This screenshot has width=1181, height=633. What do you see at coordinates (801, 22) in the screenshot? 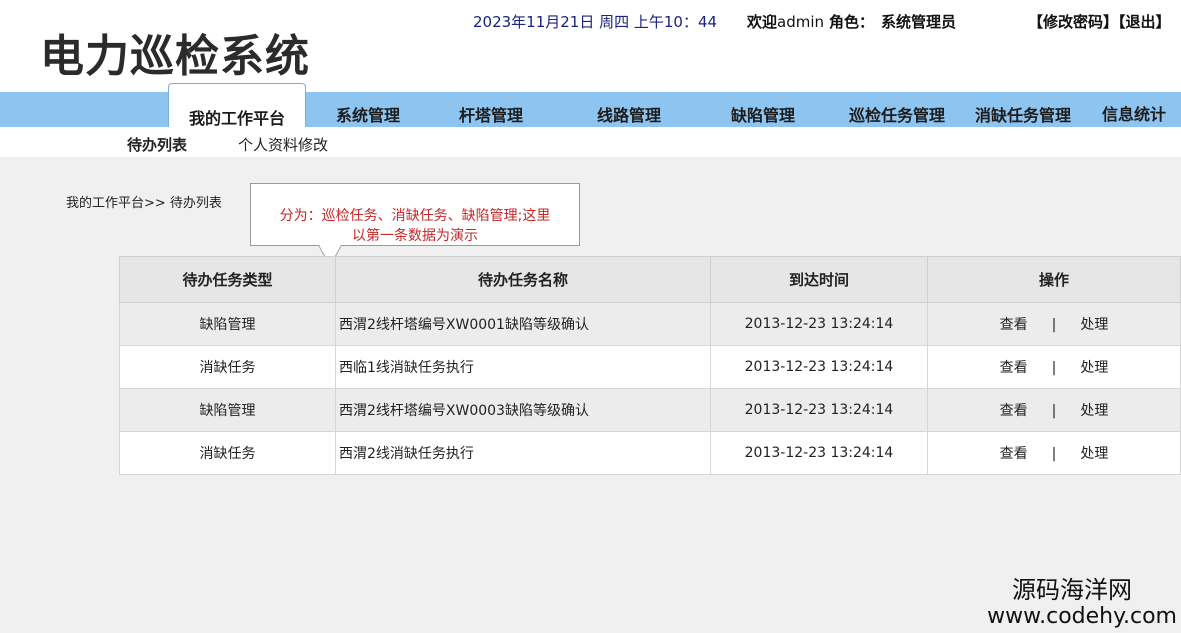
I see `username: admin` at bounding box center [801, 22].